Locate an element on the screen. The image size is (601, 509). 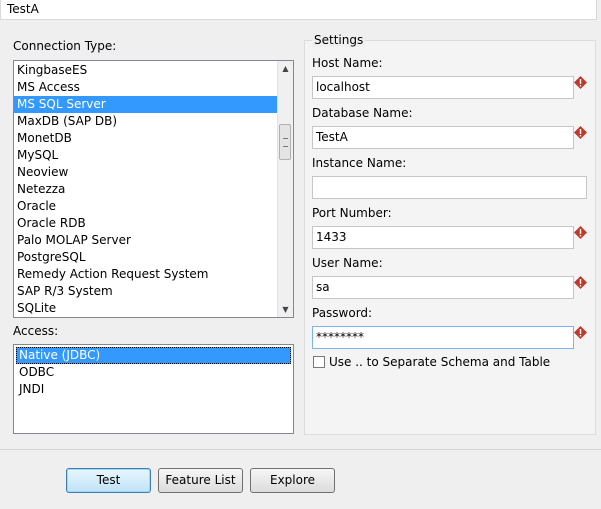
settings-title: Settings is located at coordinates (339, 40).